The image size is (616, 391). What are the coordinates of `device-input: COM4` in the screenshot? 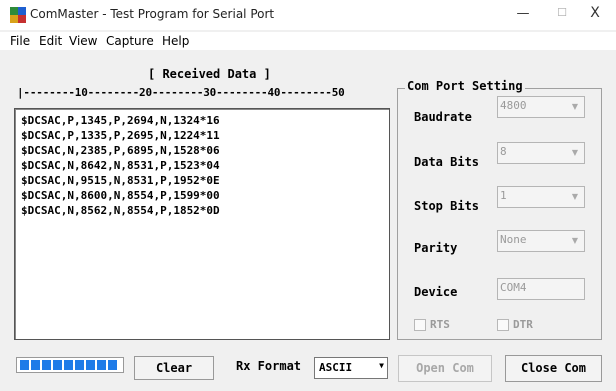 It's located at (541, 289).